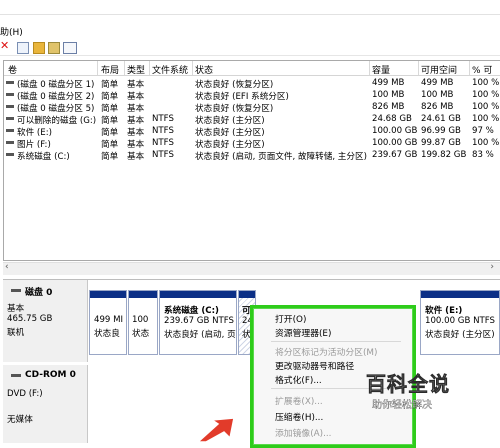 The height and width of the screenshot is (448, 500). I want to click on cdrom-icon, so click(16, 375).